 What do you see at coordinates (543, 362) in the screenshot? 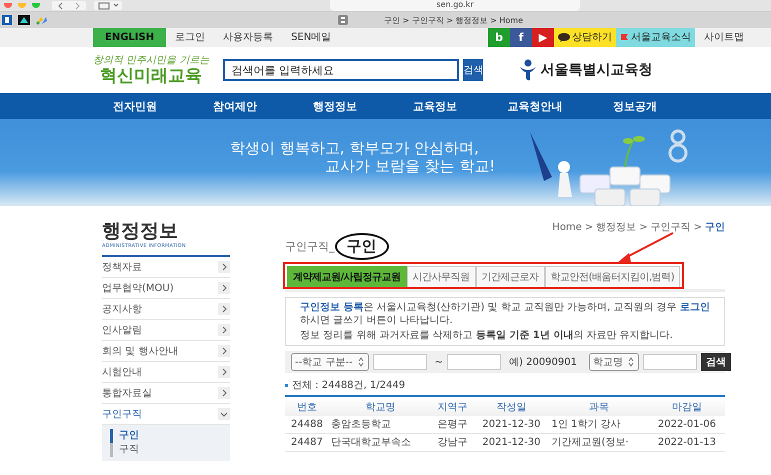
I see `date-format-hint: 예) 20090901` at bounding box center [543, 362].